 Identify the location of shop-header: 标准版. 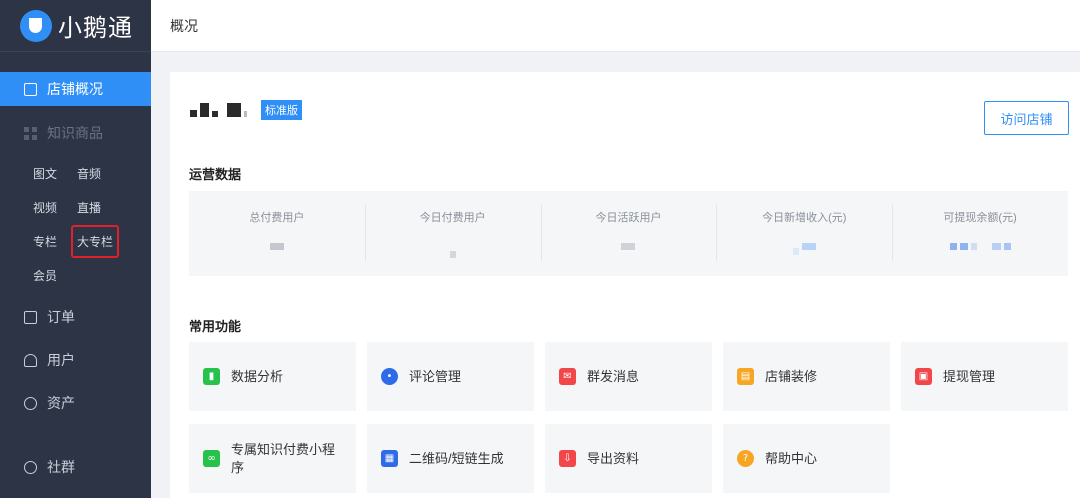
(246, 110).